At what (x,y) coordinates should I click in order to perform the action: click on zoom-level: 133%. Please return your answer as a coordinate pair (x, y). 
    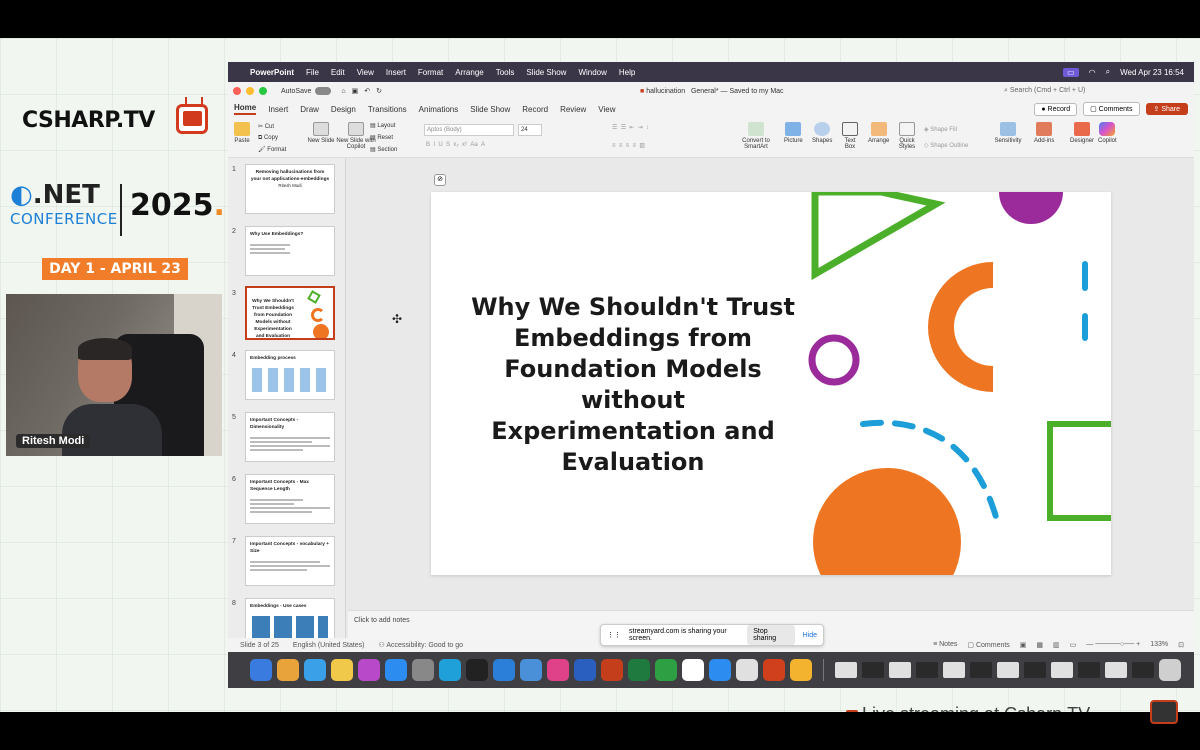
    Looking at the image, I should click on (1159, 645).